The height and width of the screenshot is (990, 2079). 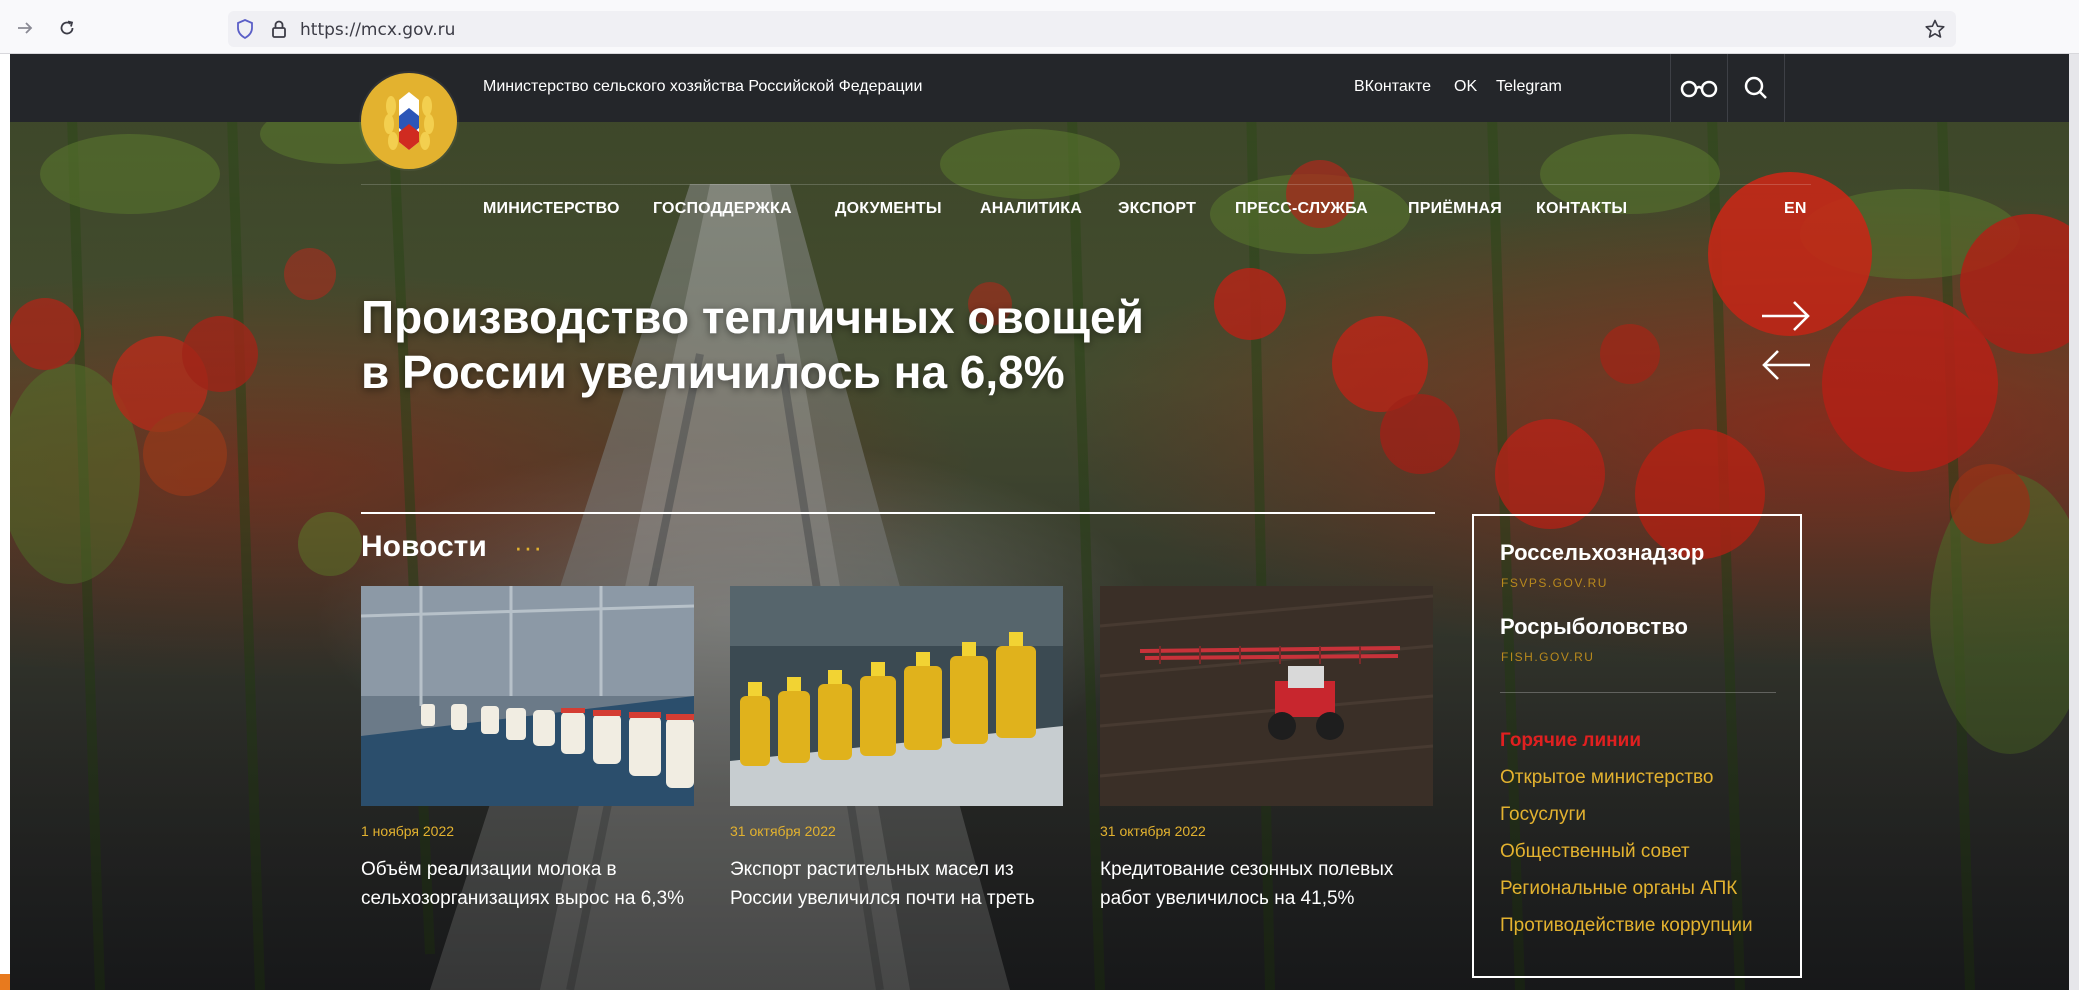 I want to click on reload-icon, so click(x=67, y=28).